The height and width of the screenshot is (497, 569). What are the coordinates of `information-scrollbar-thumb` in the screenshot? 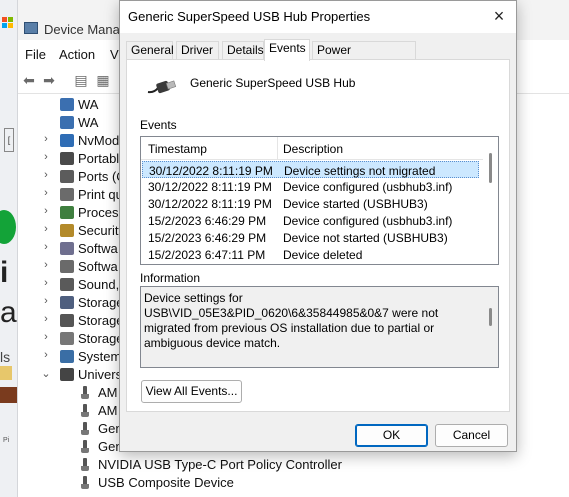 It's located at (490, 317).